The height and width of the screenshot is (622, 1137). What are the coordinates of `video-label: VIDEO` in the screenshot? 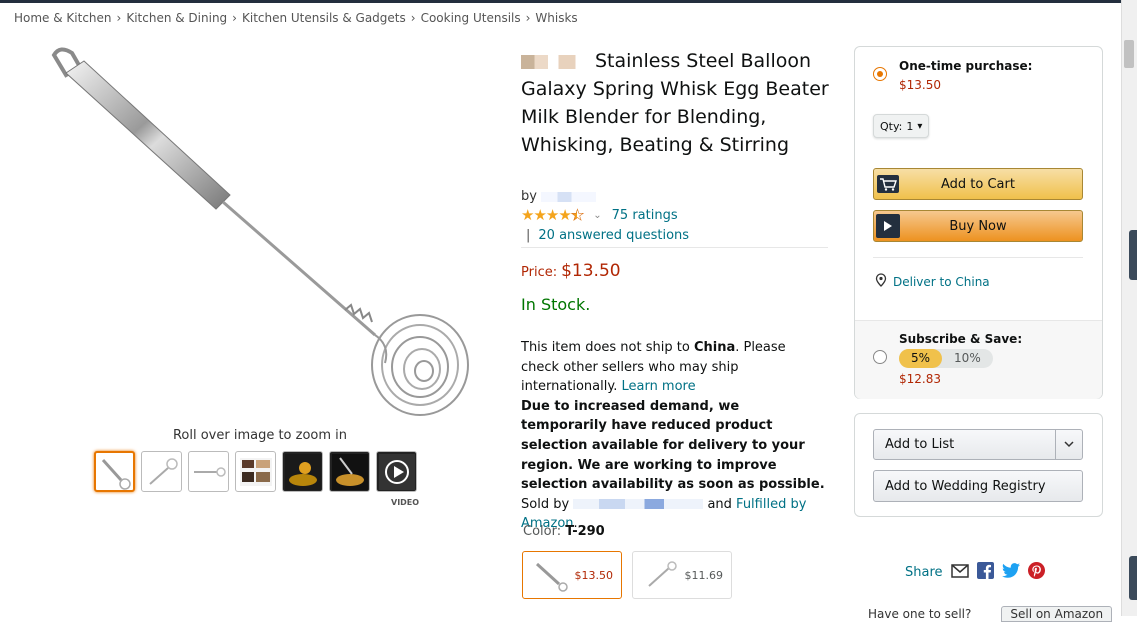 It's located at (405, 502).